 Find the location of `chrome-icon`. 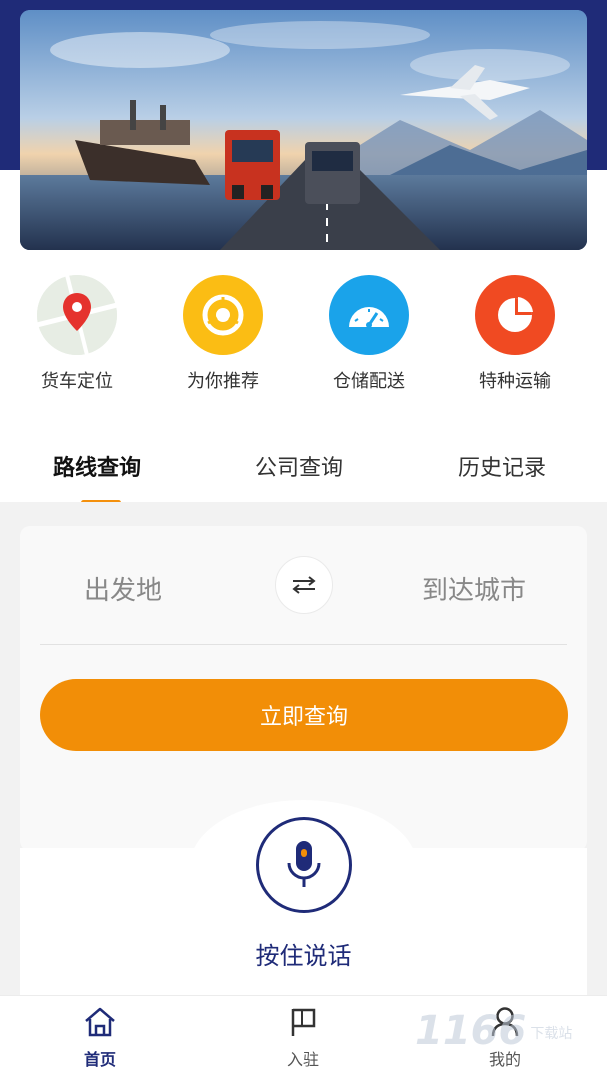

chrome-icon is located at coordinates (223, 315).